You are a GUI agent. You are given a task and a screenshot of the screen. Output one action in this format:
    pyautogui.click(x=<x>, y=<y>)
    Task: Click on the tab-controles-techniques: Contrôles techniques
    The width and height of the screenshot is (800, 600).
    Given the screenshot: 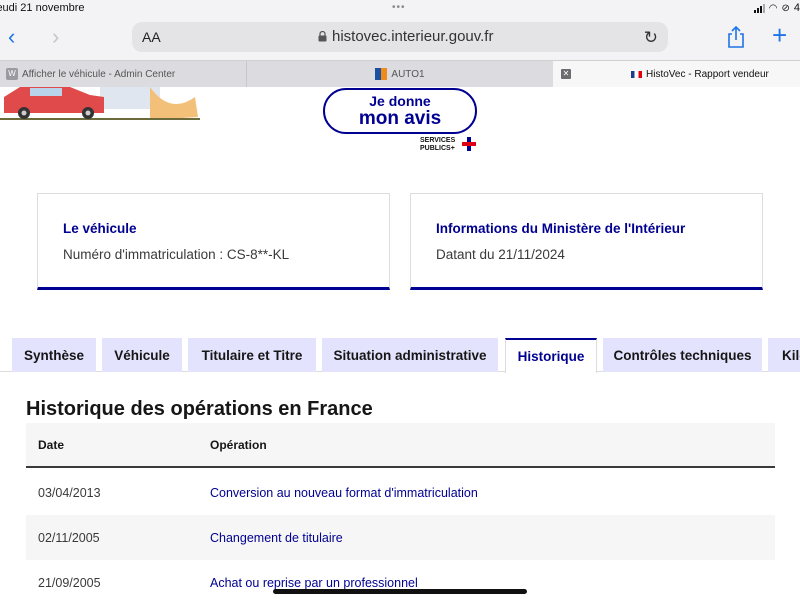 What is the action you would take?
    pyautogui.click(x=682, y=355)
    